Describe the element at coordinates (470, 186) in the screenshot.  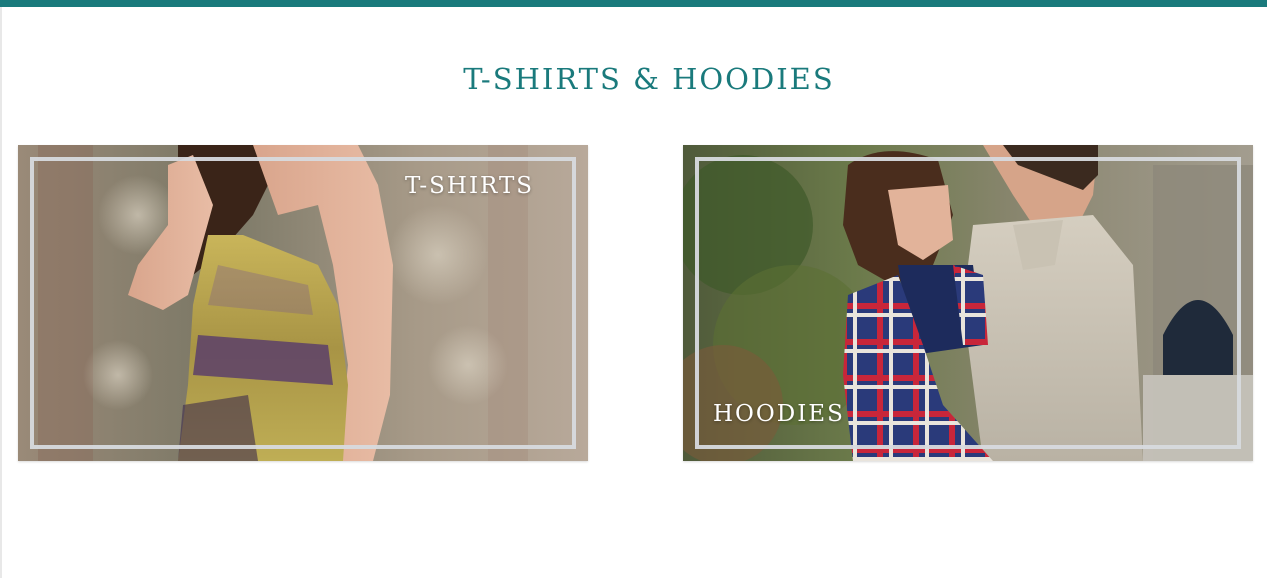
I see `tshirts-label: T-SHIRTS` at that location.